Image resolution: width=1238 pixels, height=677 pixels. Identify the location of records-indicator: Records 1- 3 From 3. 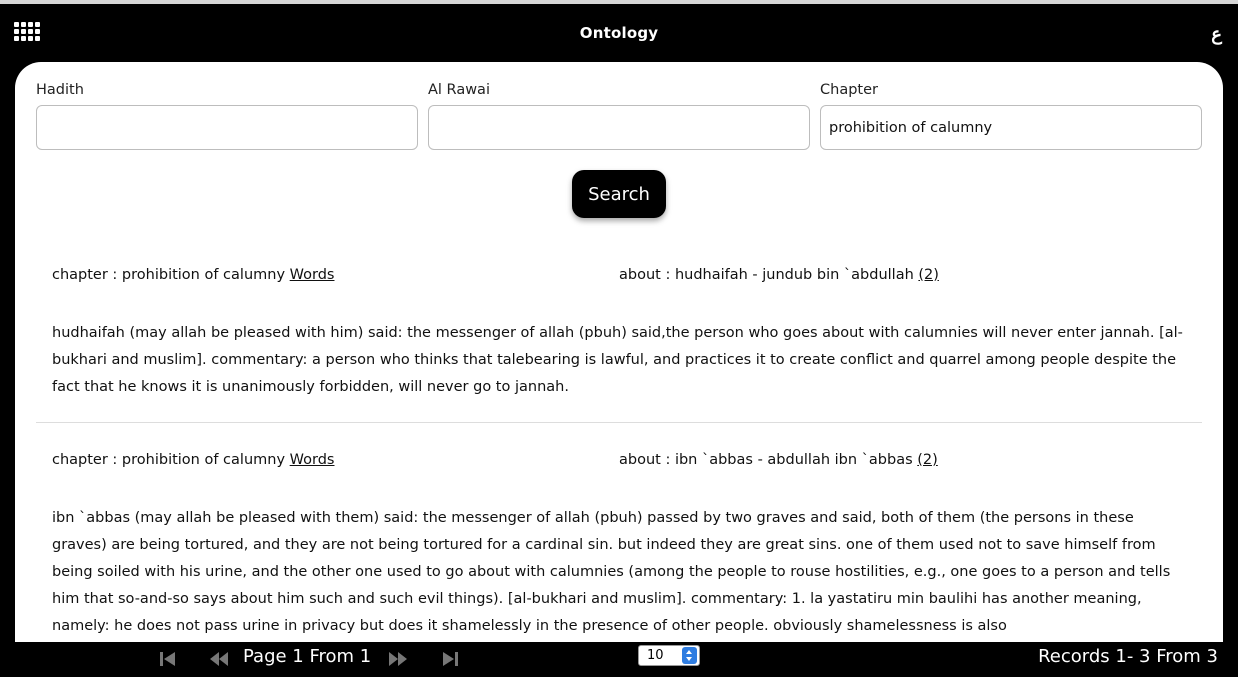
(1128, 656).